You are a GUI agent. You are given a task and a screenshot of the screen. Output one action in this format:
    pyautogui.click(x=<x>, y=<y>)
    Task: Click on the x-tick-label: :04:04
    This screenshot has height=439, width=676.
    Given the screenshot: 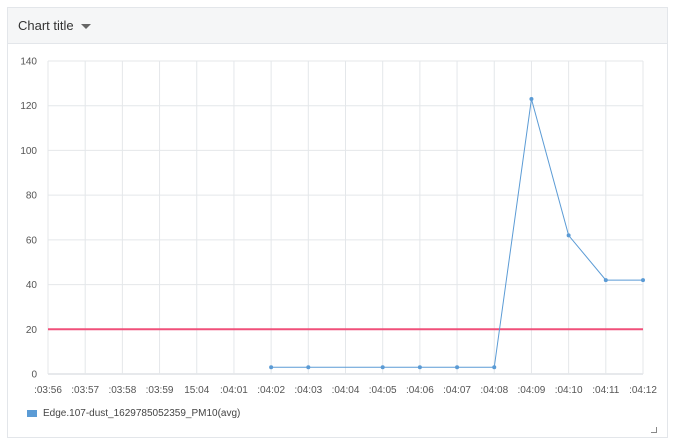 What is the action you would take?
    pyautogui.click(x=346, y=390)
    